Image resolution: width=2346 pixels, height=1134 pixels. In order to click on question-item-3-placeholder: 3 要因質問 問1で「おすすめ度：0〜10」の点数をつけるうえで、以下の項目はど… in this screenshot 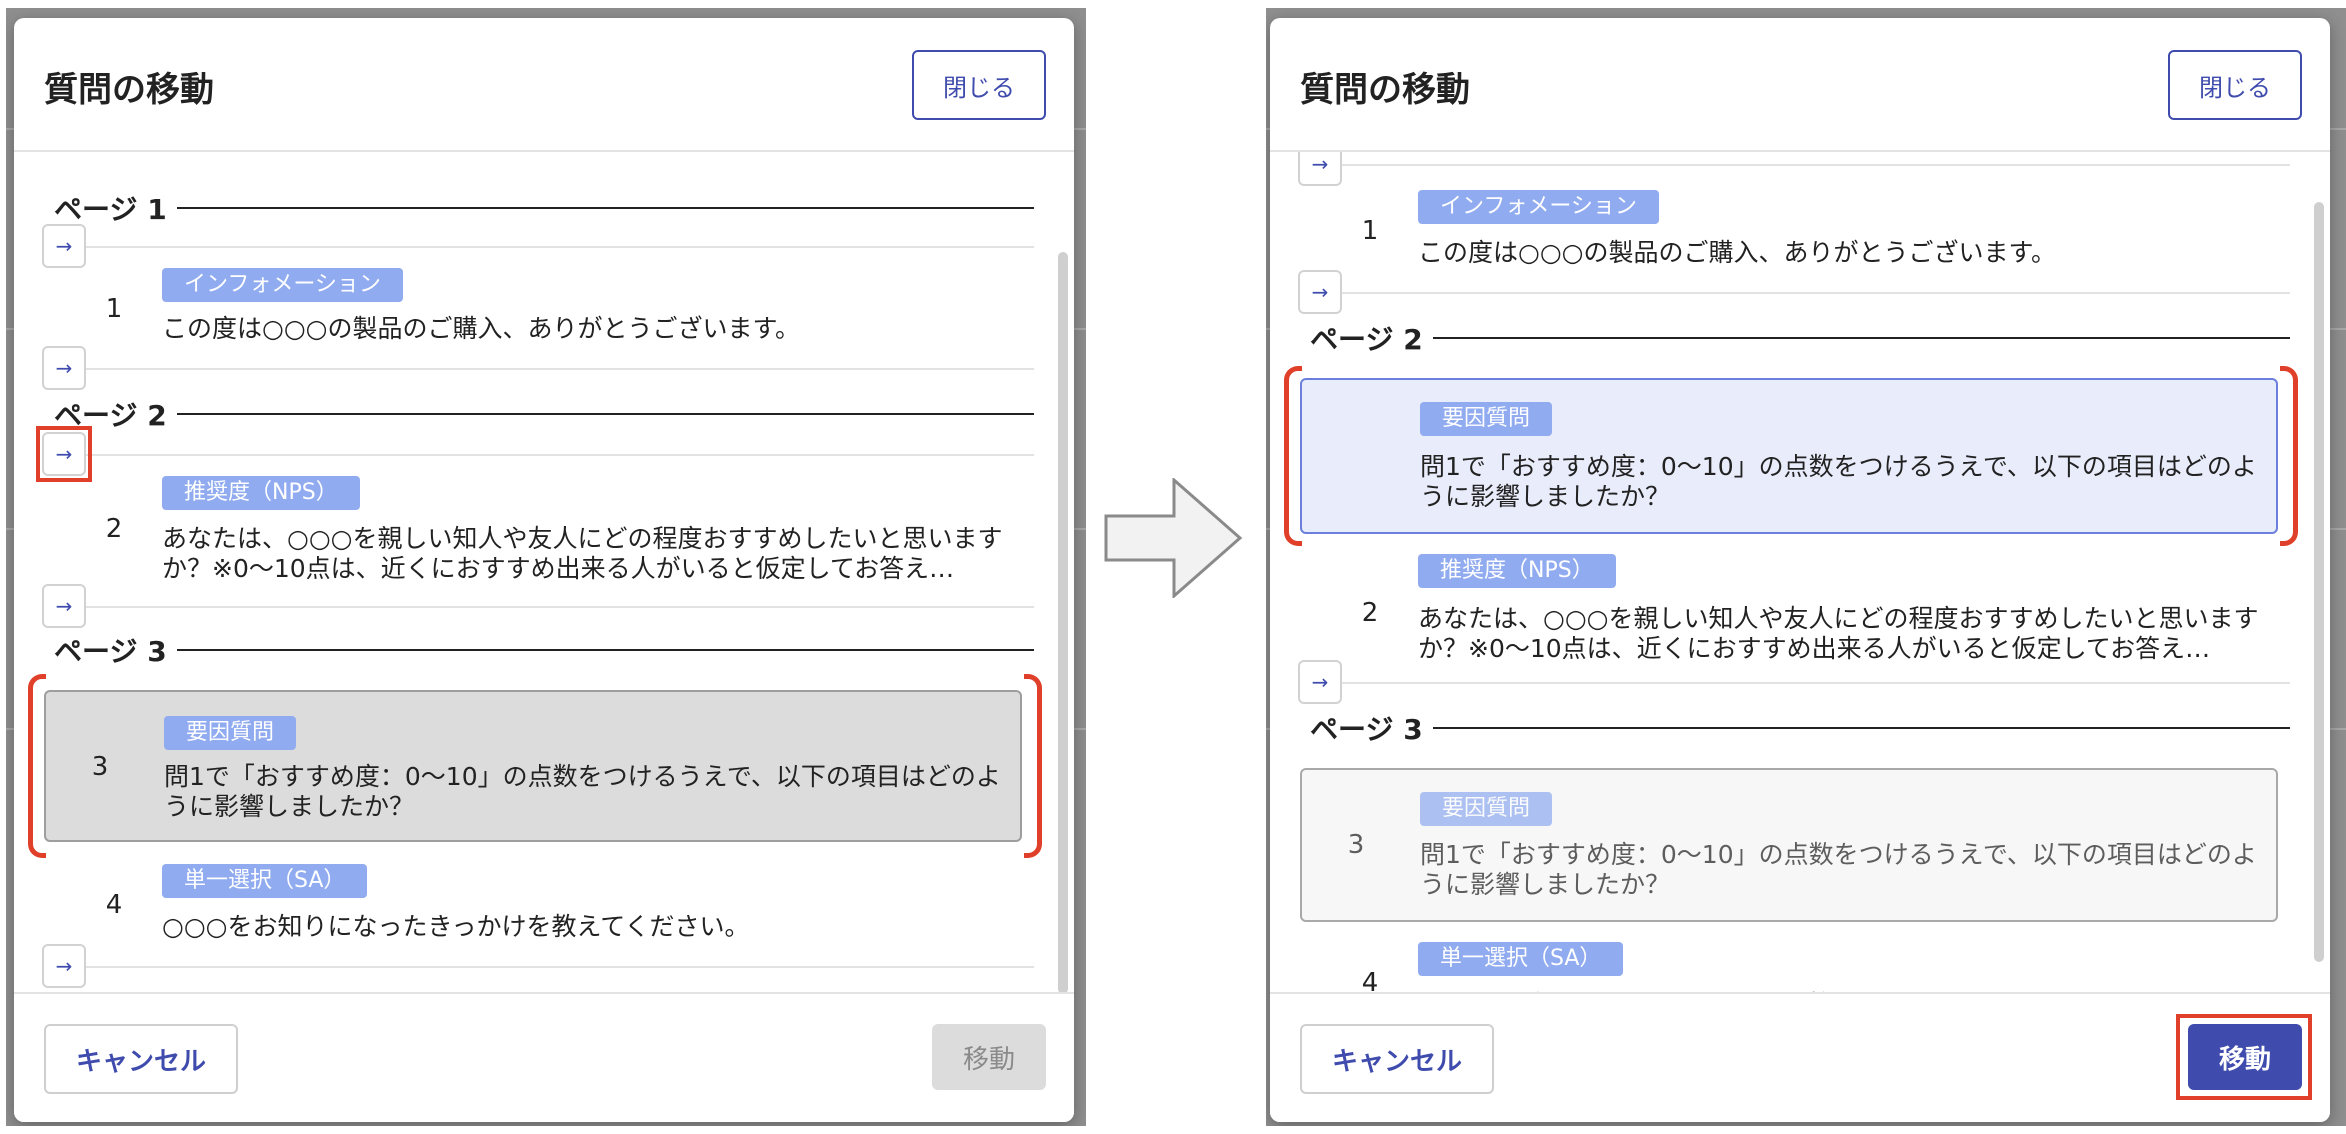, I will do `click(1789, 845)`.